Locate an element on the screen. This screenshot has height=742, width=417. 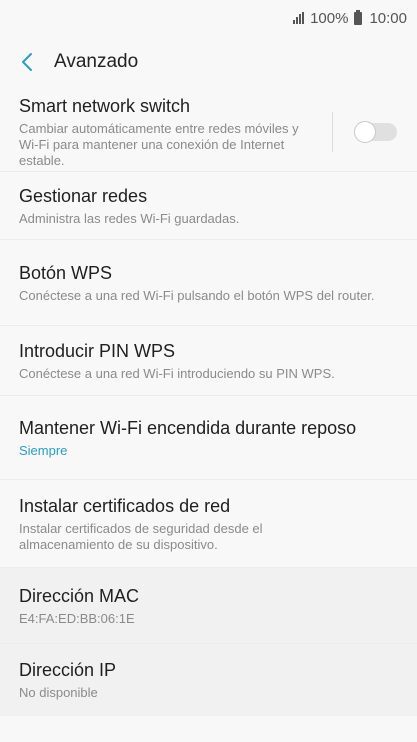
setting-title: Botón WPS is located at coordinates (66, 272).